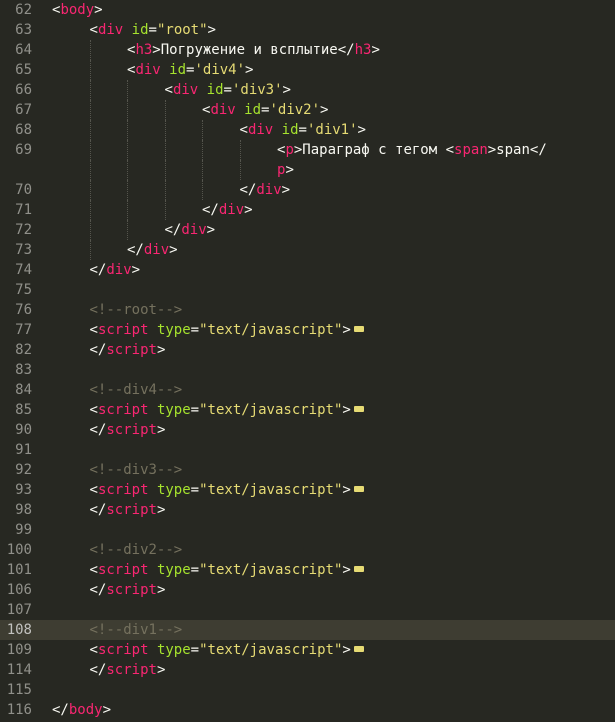 This screenshot has width=615, height=722. Describe the element at coordinates (471, 150) in the screenshot. I see `token-tag: span` at that location.